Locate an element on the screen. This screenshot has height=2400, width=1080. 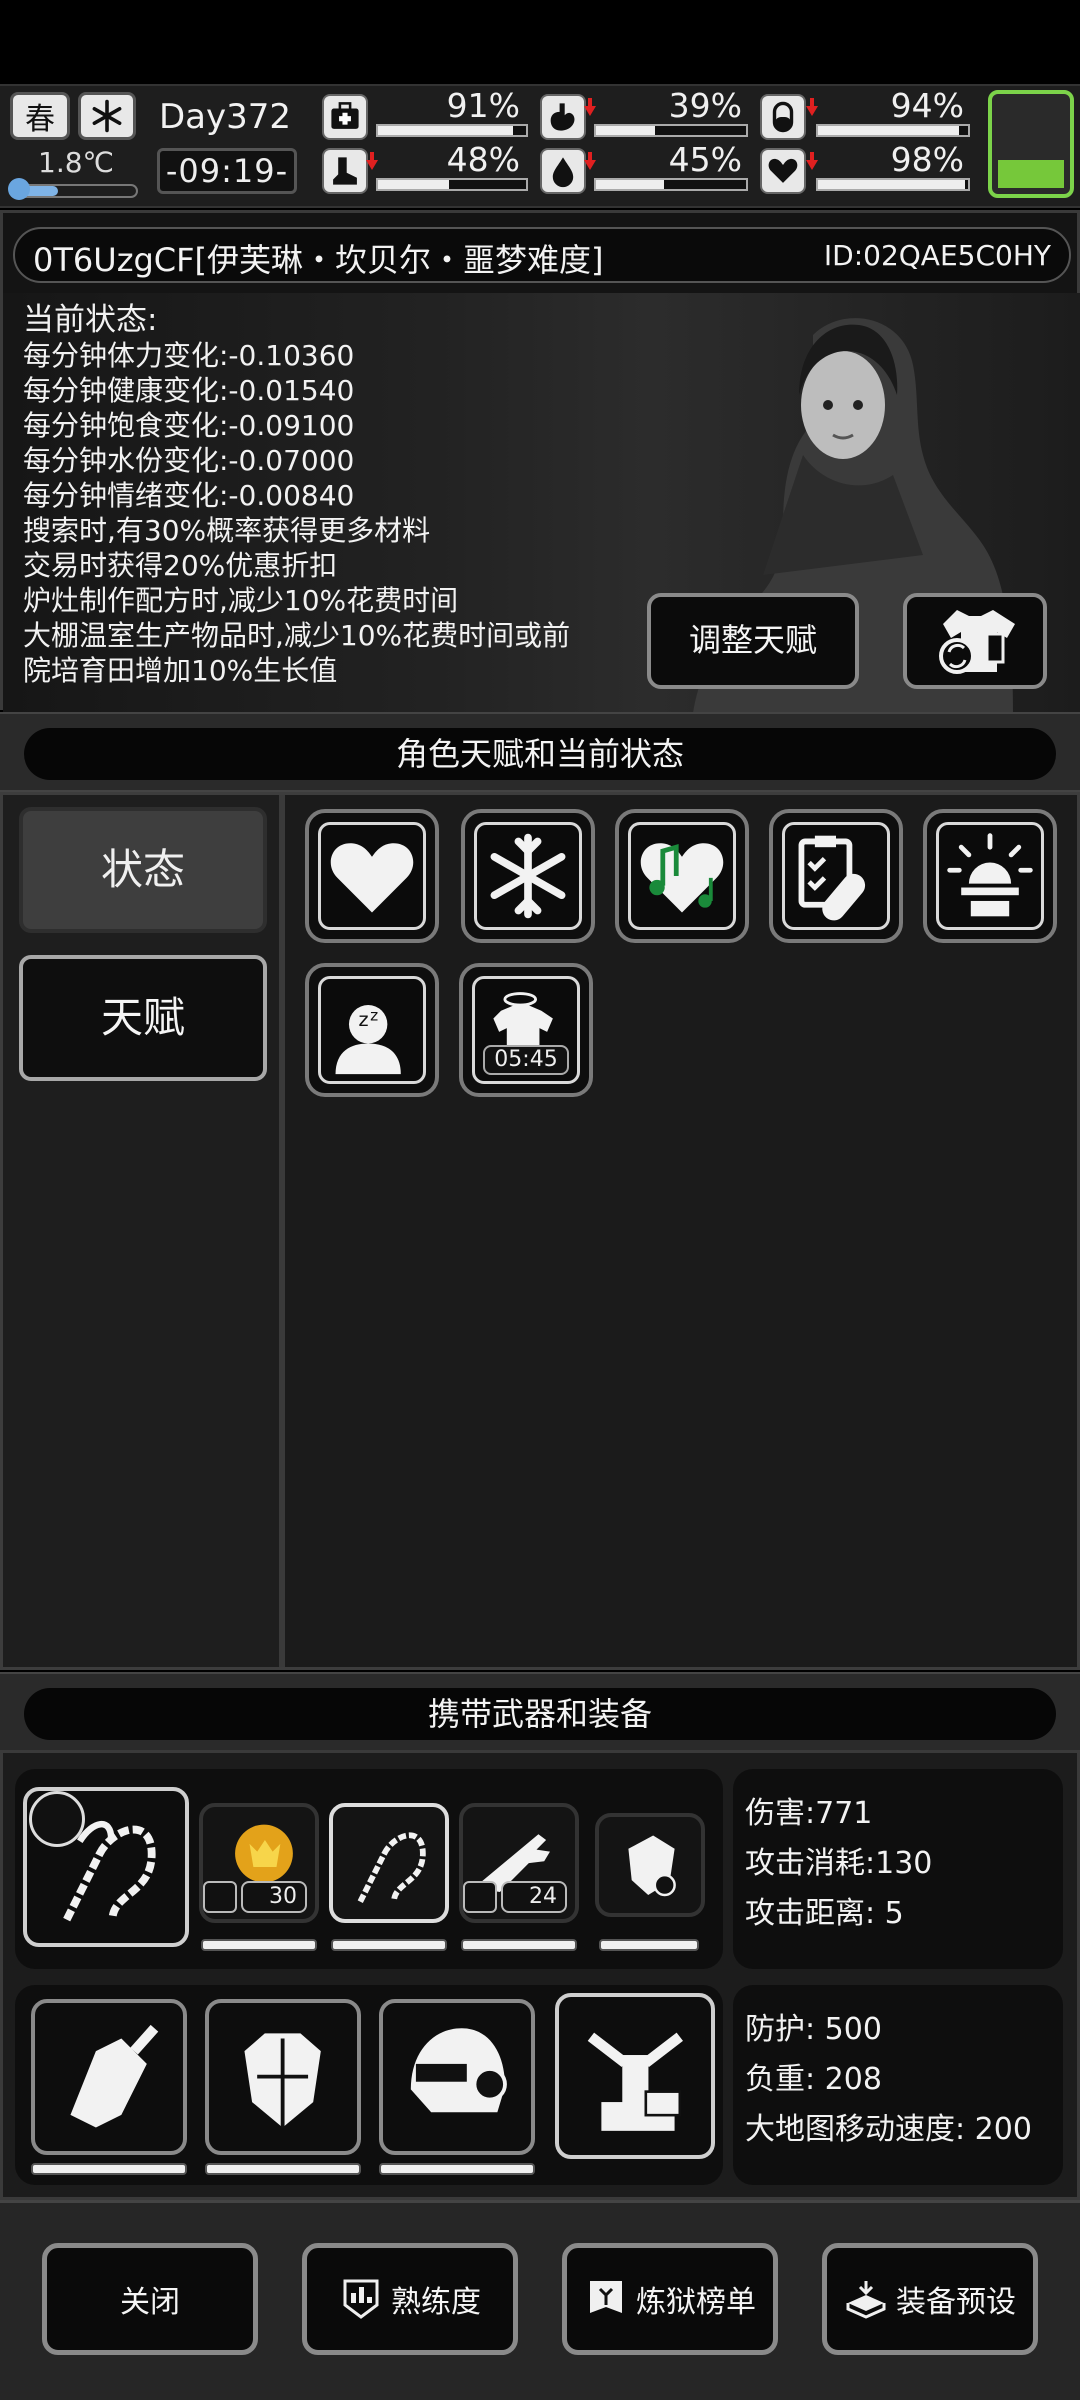
load-stat: 负重: 208 is located at coordinates (813, 2079).